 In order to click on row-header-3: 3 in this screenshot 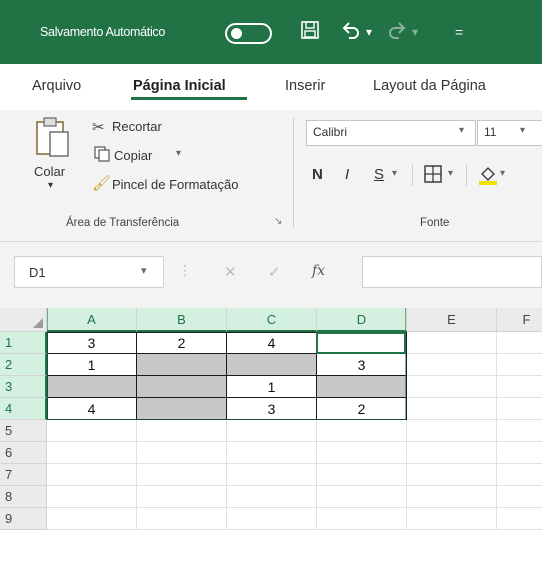, I will do `click(23, 387)`.